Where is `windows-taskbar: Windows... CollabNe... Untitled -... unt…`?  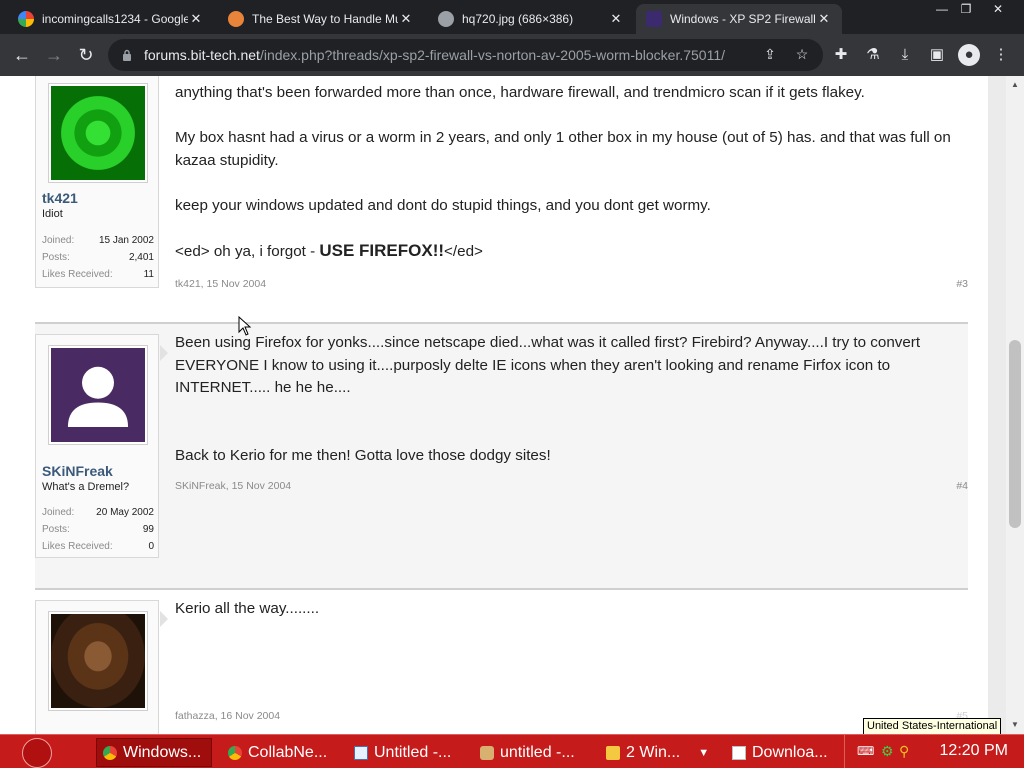
windows-taskbar: Windows... CollabNe... Untitled -... unt… is located at coordinates (512, 751).